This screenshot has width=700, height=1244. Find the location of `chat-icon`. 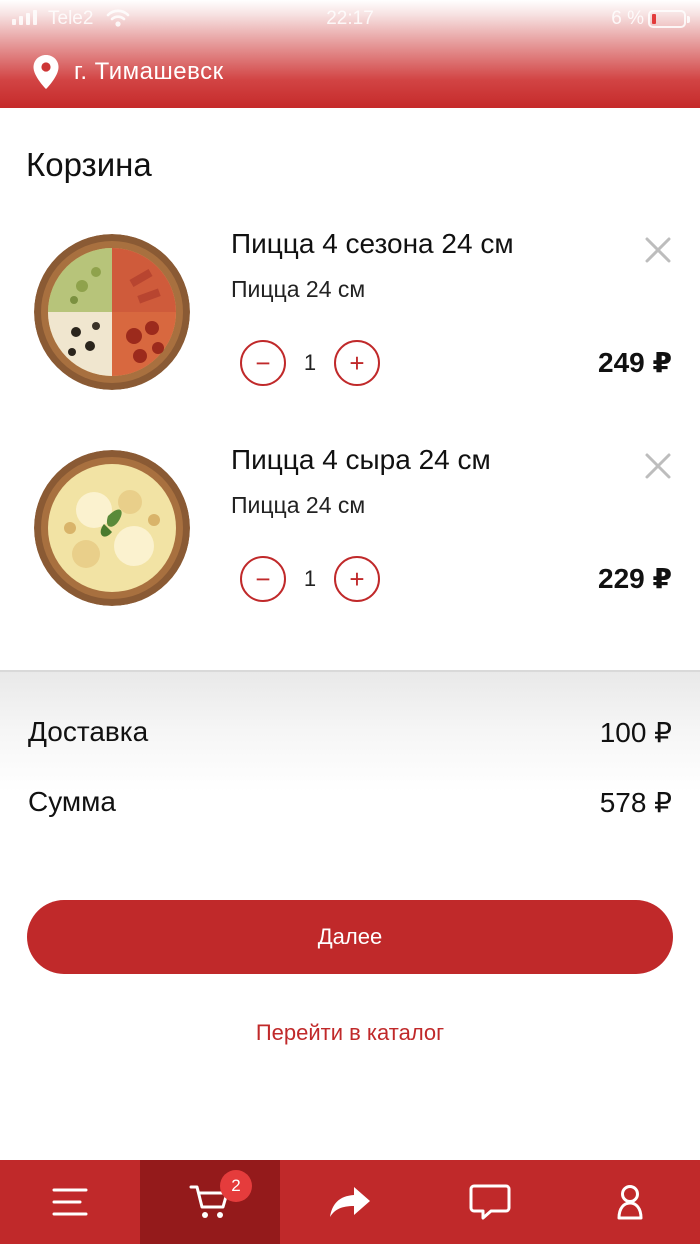

chat-icon is located at coordinates (490, 1202).